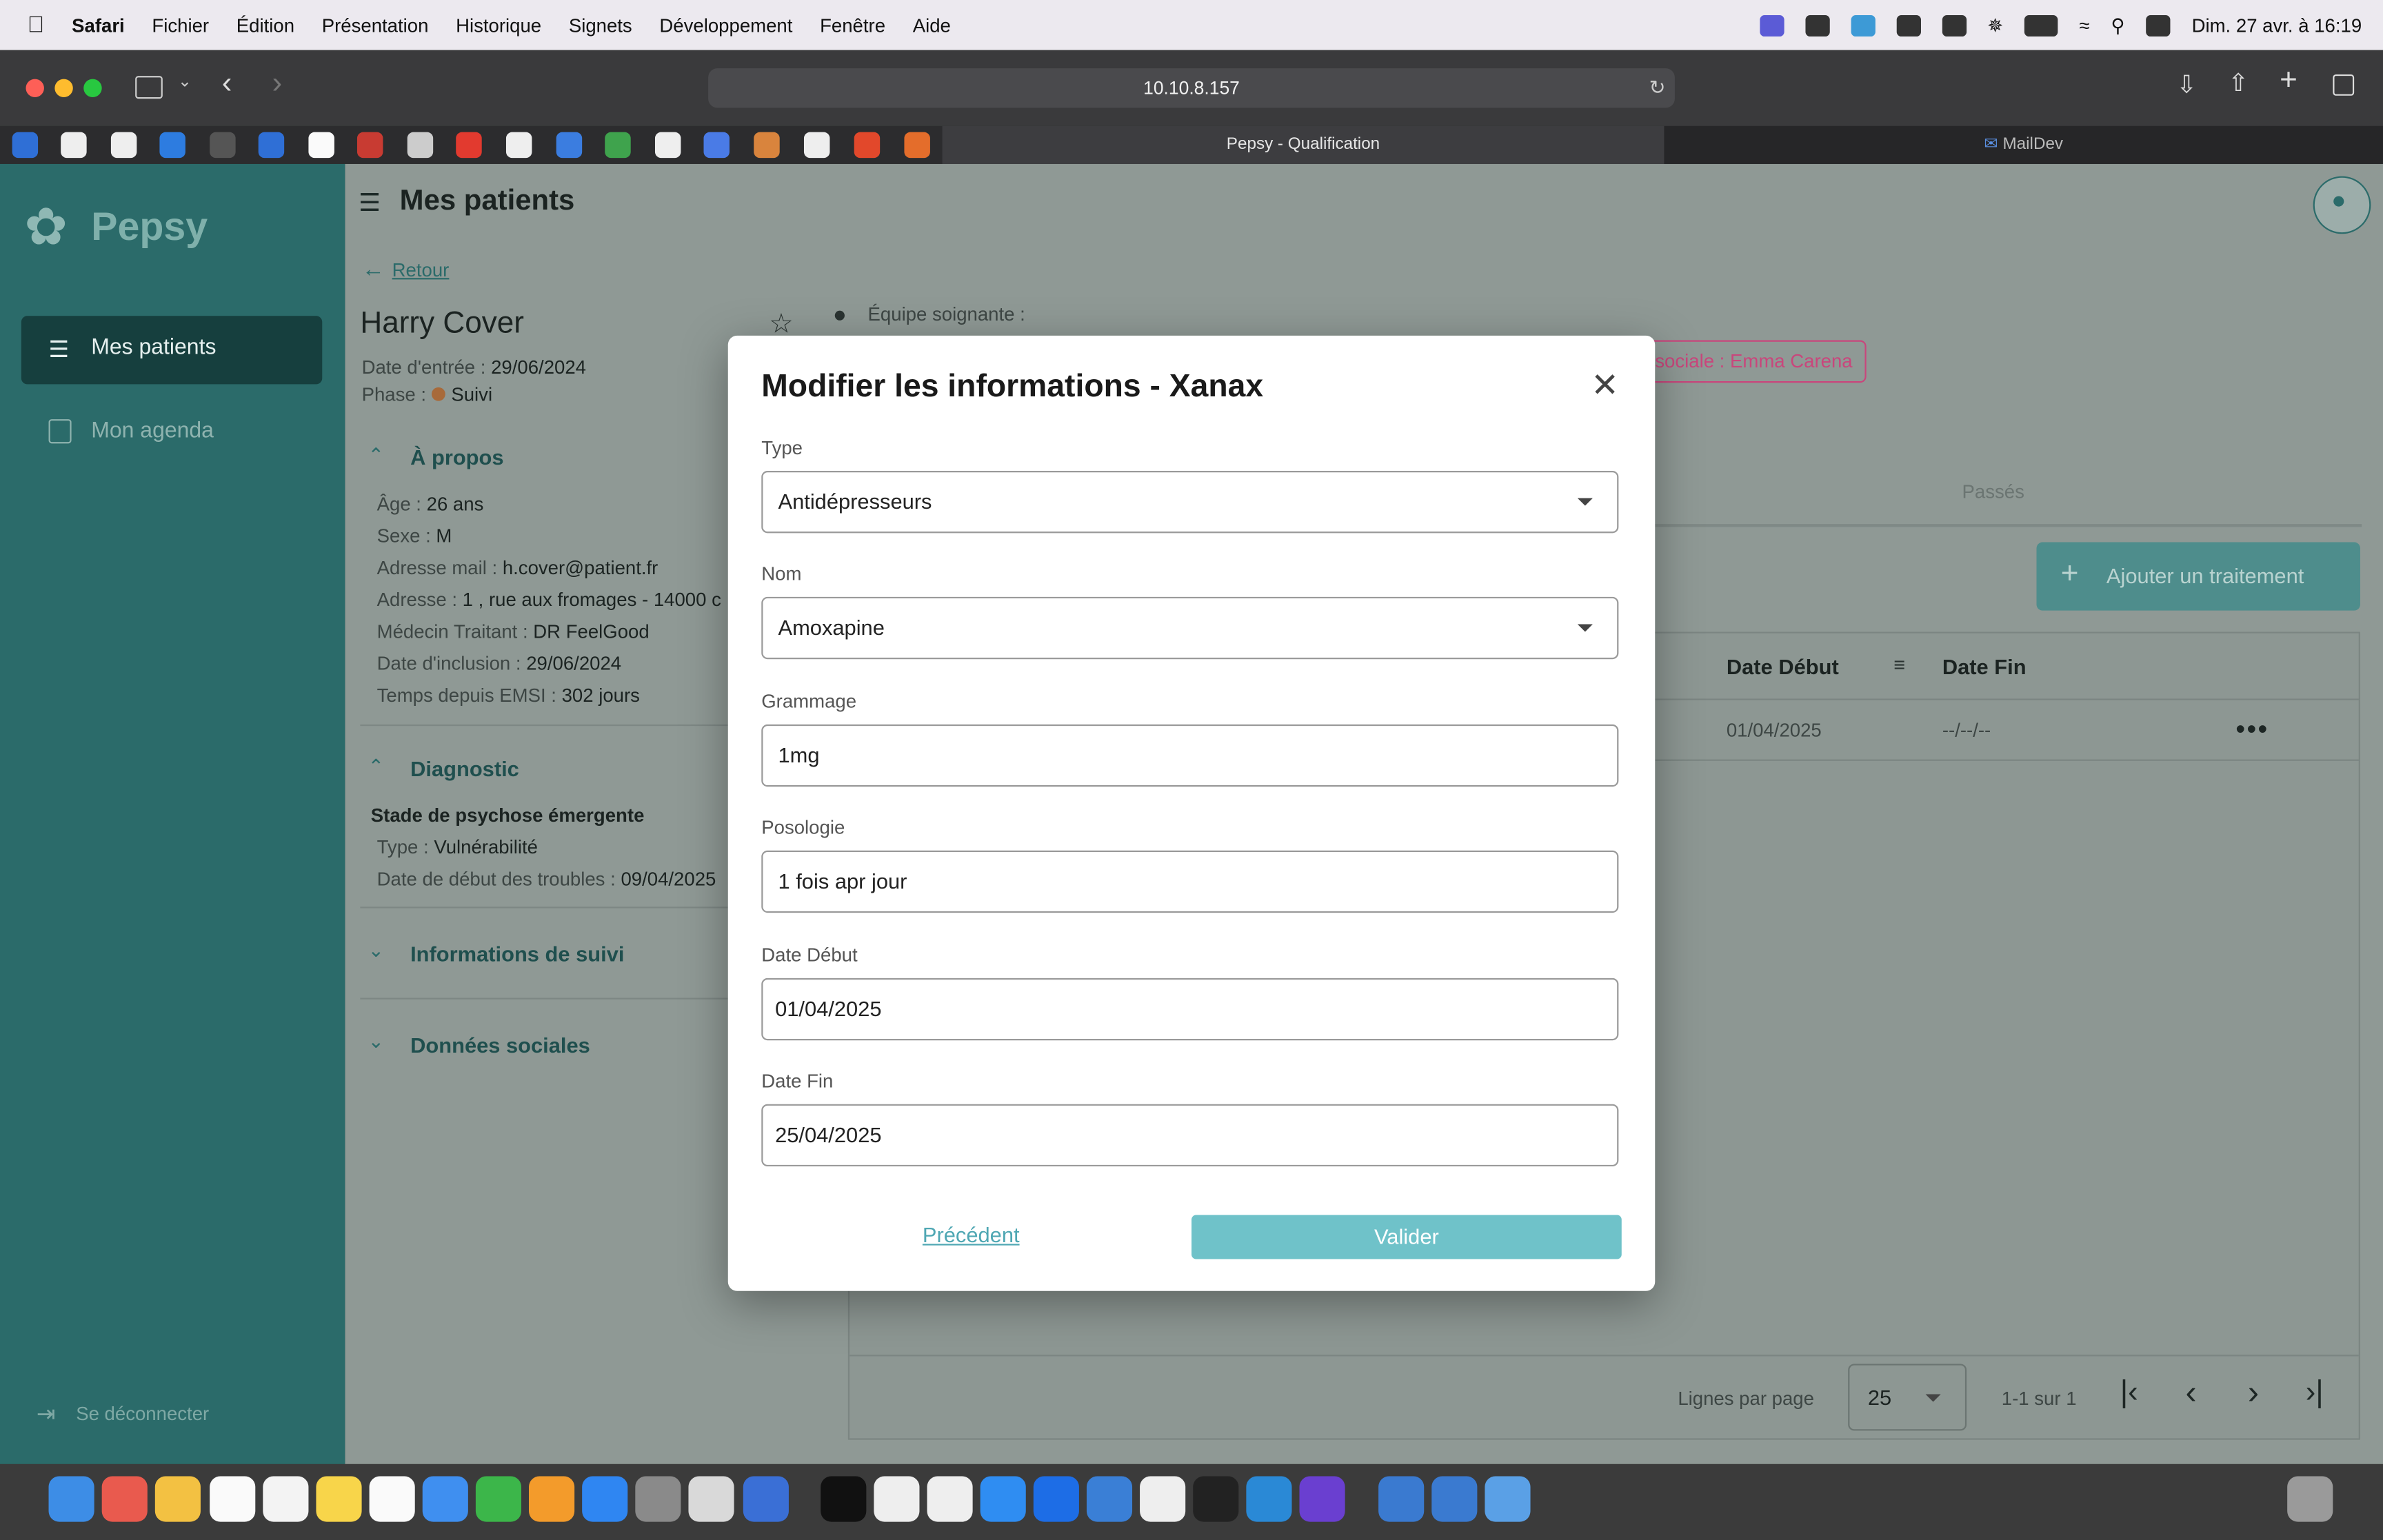  Describe the element at coordinates (339, 1499) in the screenshot. I see `notes-icon` at that location.